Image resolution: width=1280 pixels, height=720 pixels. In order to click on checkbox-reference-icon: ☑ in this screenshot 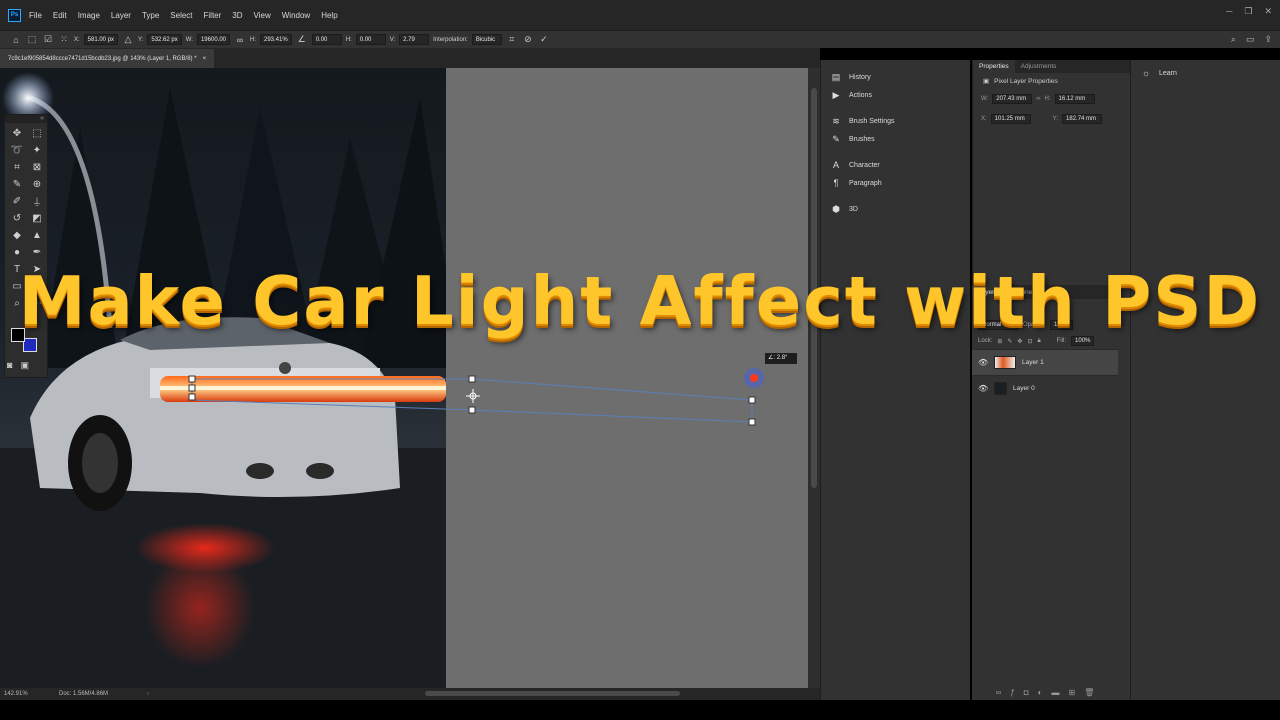, I will do `click(48, 39)`.